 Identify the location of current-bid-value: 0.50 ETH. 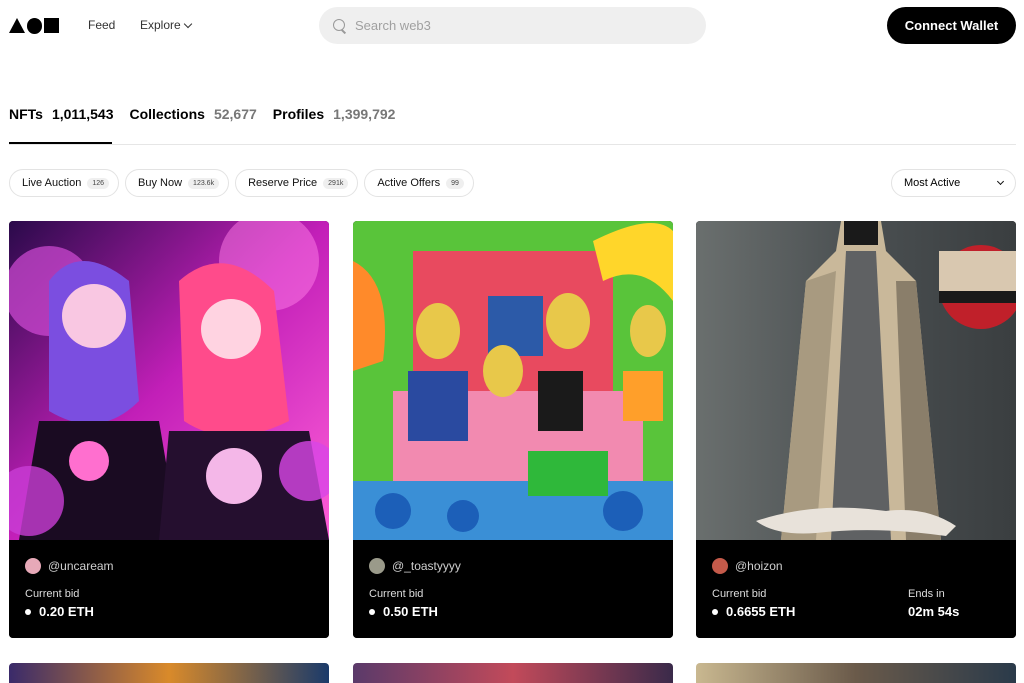
(403, 611).